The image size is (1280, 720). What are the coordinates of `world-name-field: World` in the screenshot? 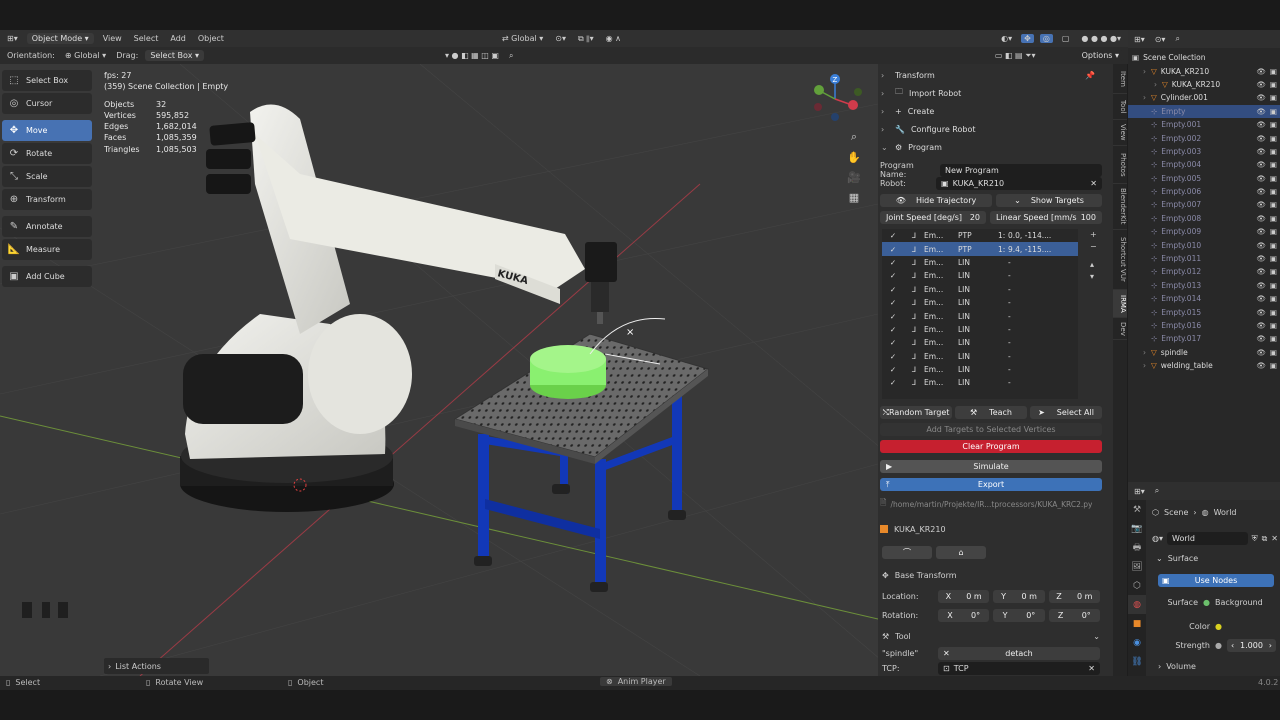 It's located at (1207, 538).